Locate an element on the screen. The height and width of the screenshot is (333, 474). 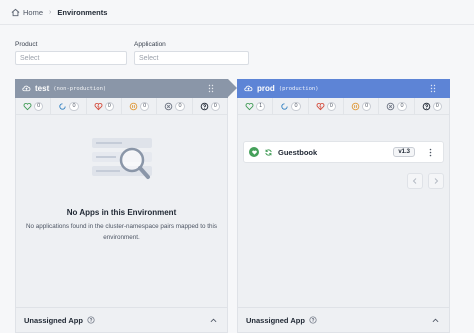
home-icon is located at coordinates (15, 12).